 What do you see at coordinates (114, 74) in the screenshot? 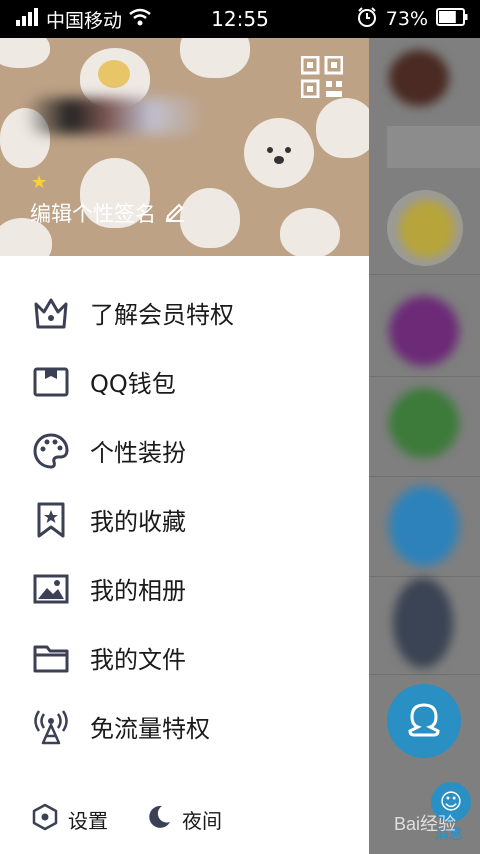
I see `egg-yolk-decoration` at bounding box center [114, 74].